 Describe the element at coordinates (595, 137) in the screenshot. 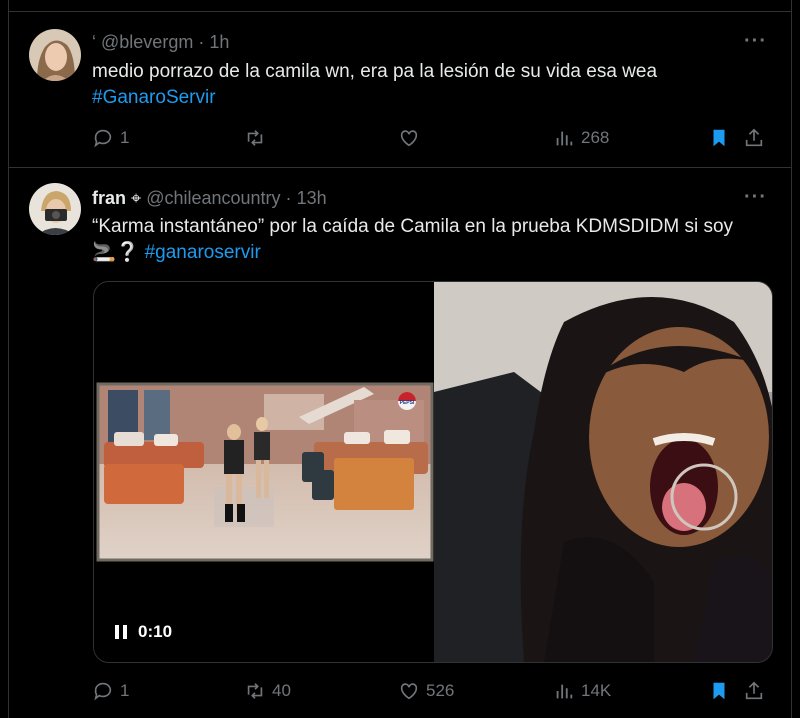

I see `views-count: 268` at that location.